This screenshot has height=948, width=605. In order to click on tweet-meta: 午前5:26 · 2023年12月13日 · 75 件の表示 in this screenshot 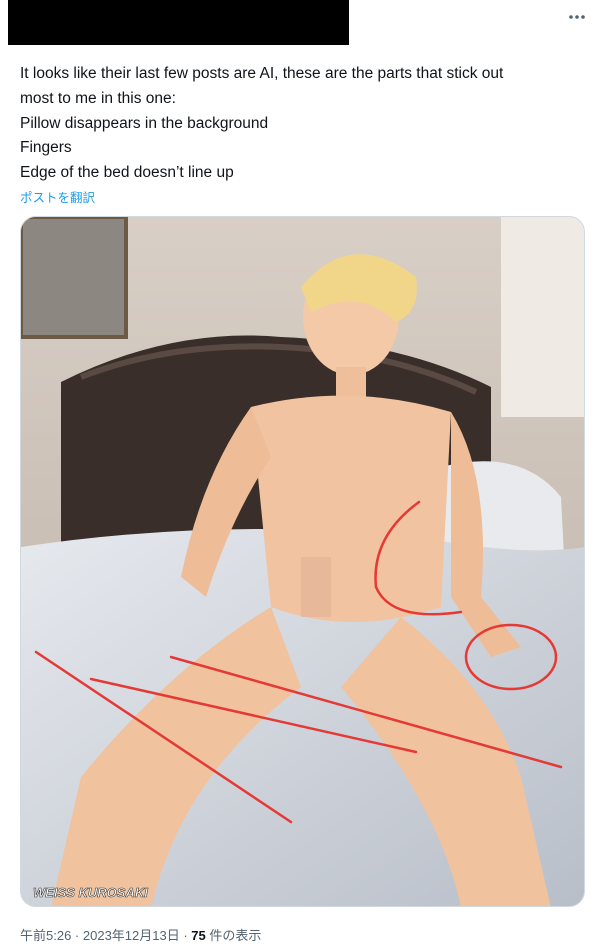, I will do `click(140, 934)`.